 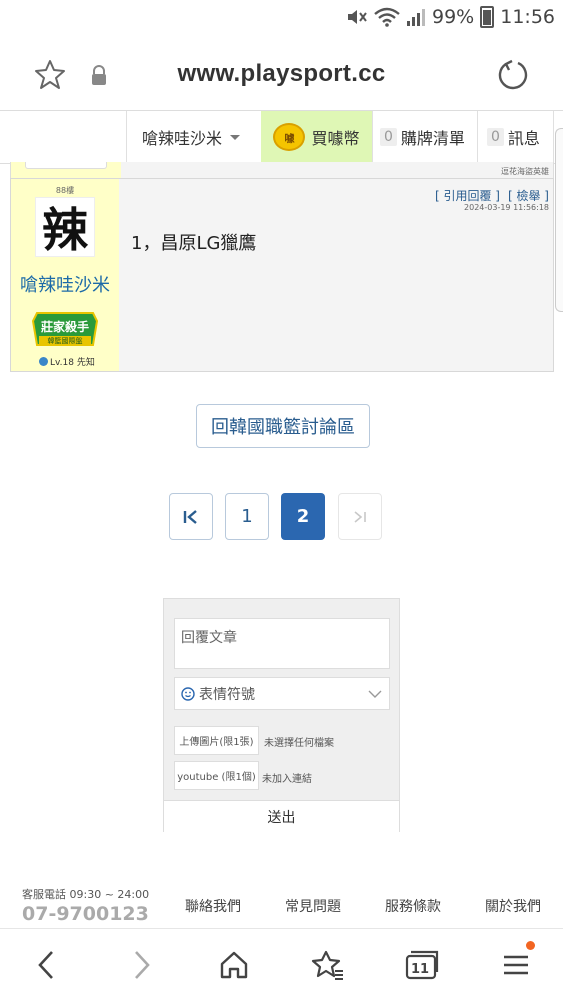 I want to click on reply-textarea: 回覆文章, so click(x=282, y=643).